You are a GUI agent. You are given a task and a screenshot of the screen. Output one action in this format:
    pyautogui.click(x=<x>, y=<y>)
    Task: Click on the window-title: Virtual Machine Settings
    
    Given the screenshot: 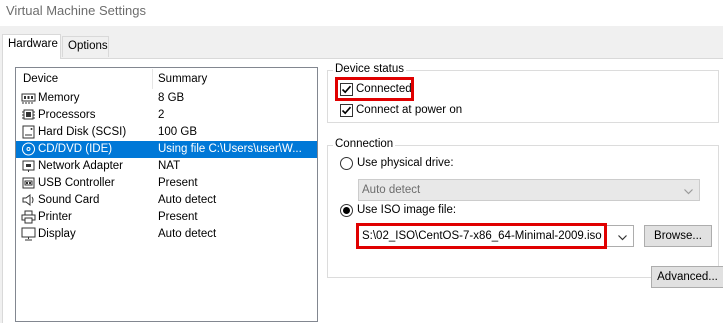 What is the action you would take?
    pyautogui.click(x=76, y=10)
    